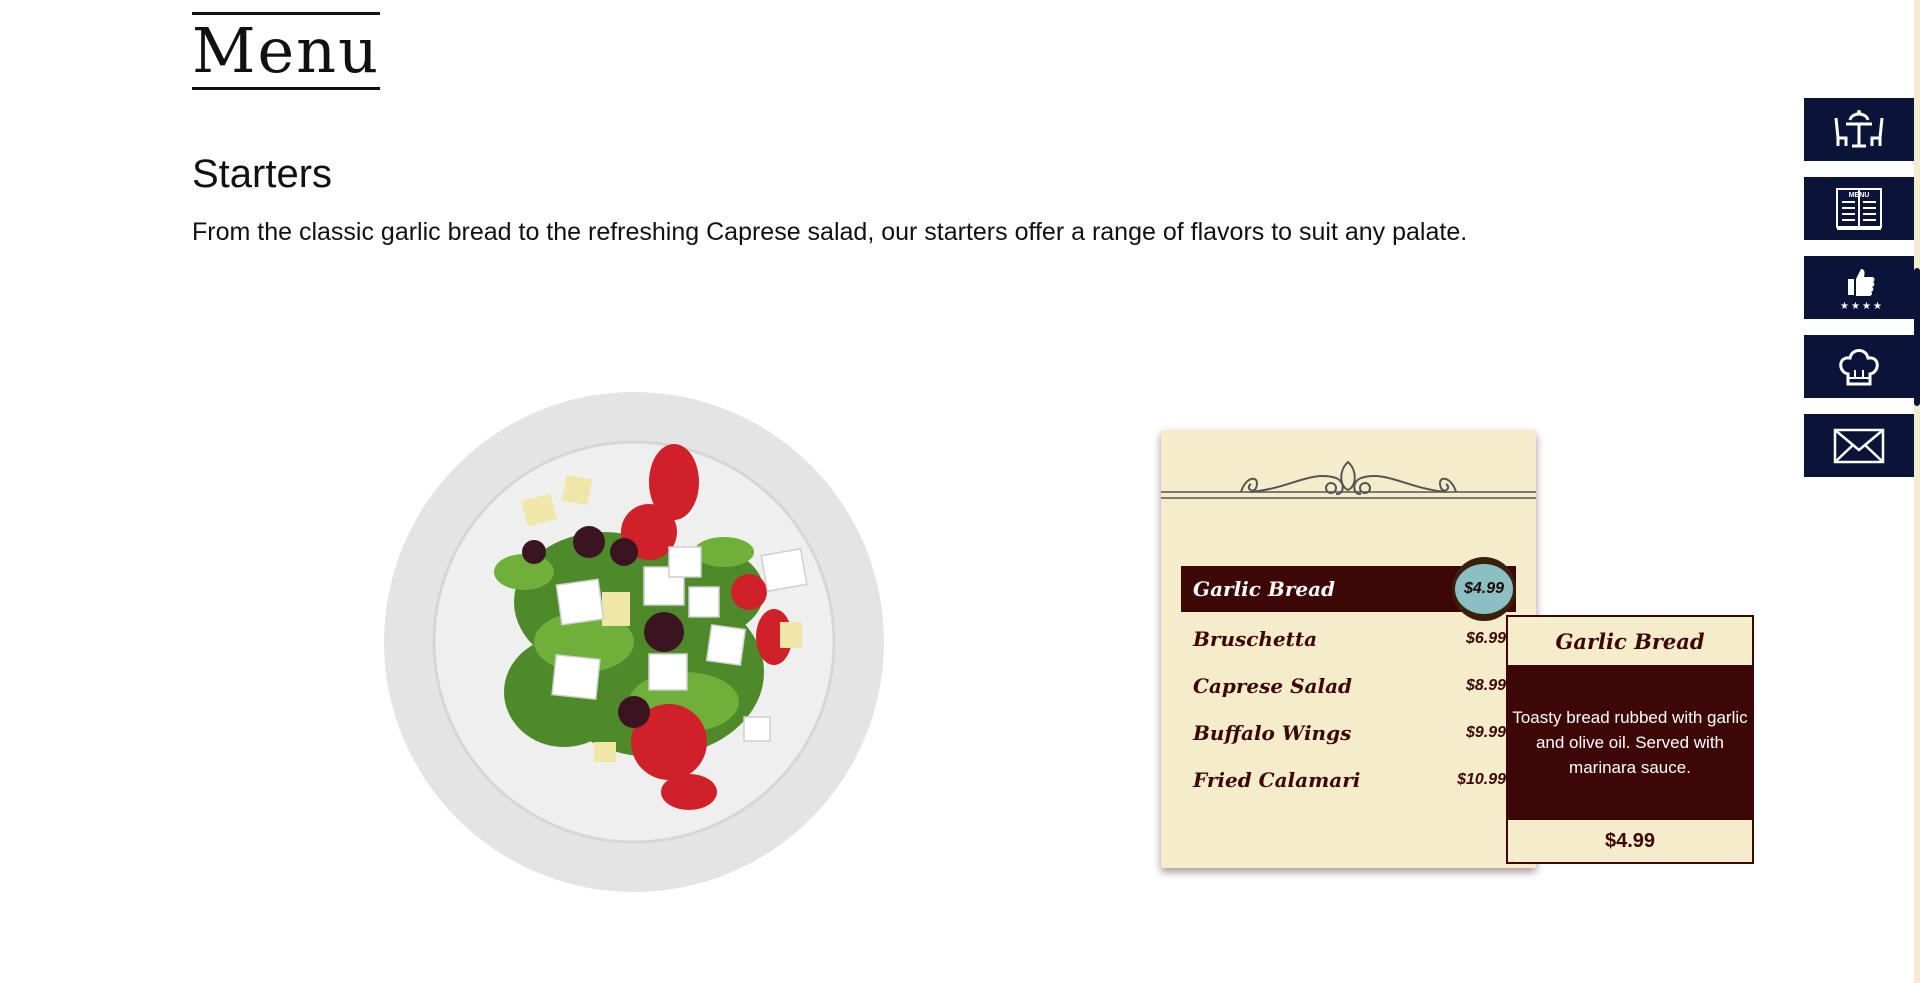 This screenshot has height=983, width=1920. What do you see at coordinates (1264, 589) in the screenshot?
I see `menu-item-name: Garlic Bread` at bounding box center [1264, 589].